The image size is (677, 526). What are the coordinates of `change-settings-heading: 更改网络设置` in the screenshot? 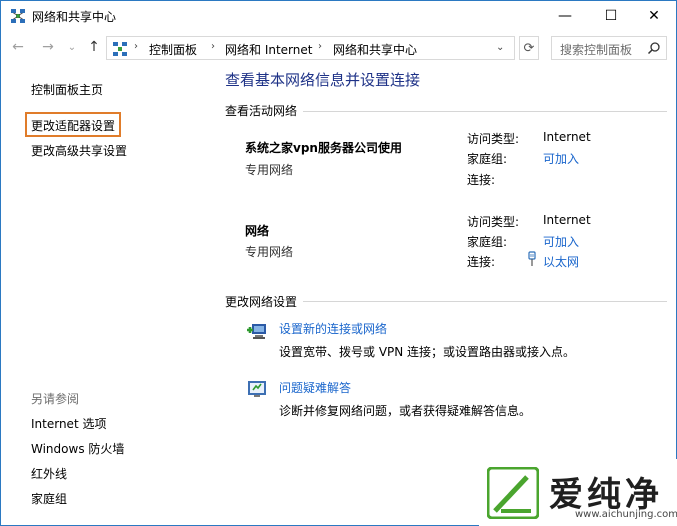 It's located at (261, 302).